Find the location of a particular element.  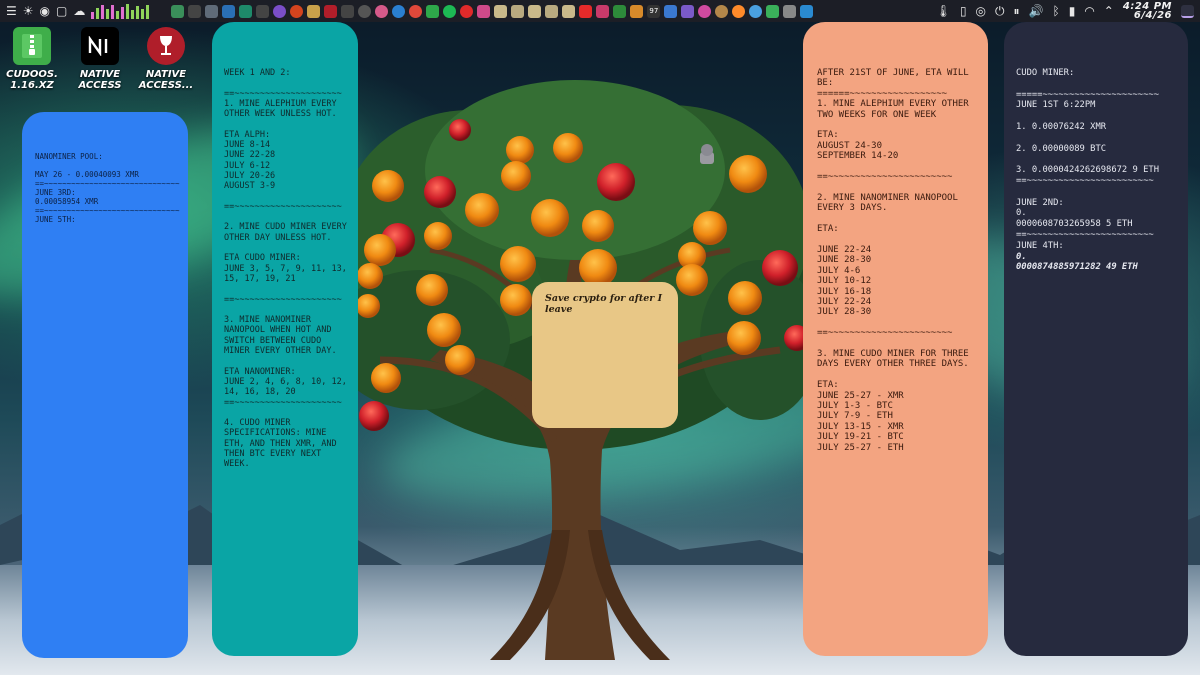

paint-icon is located at coordinates (603, 11).